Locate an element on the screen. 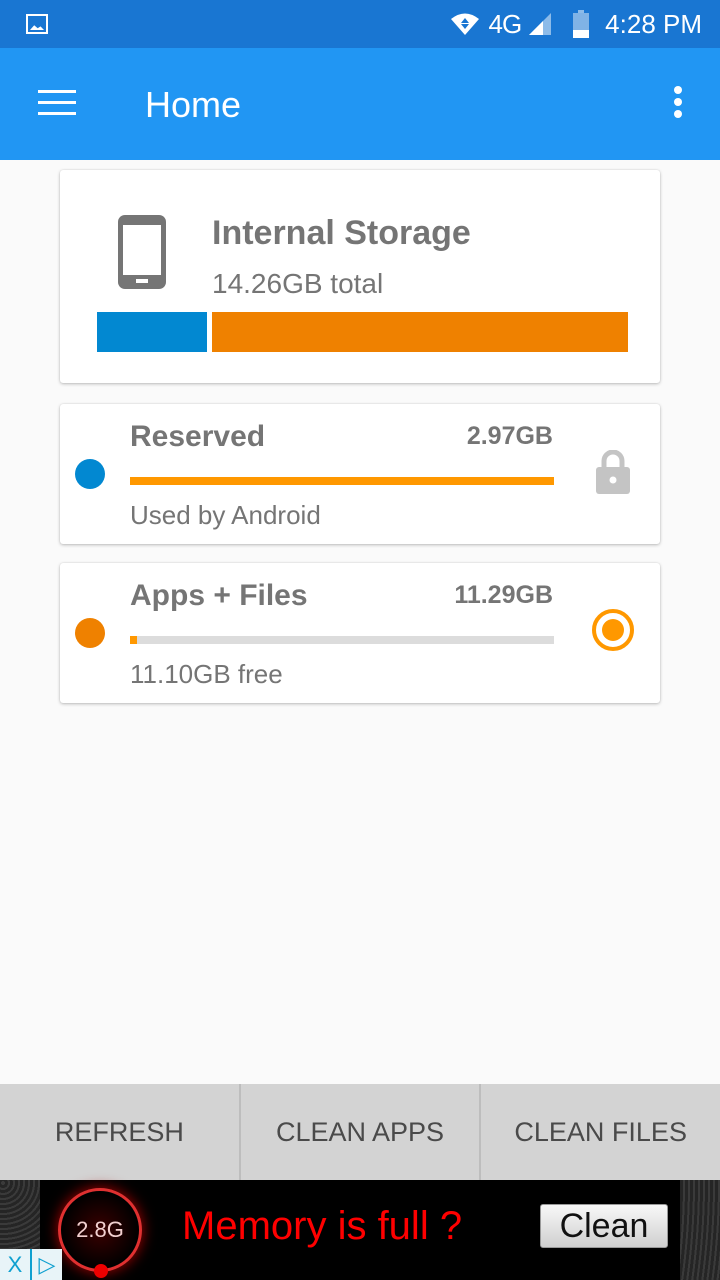  app-bar: Home is located at coordinates (360, 104).